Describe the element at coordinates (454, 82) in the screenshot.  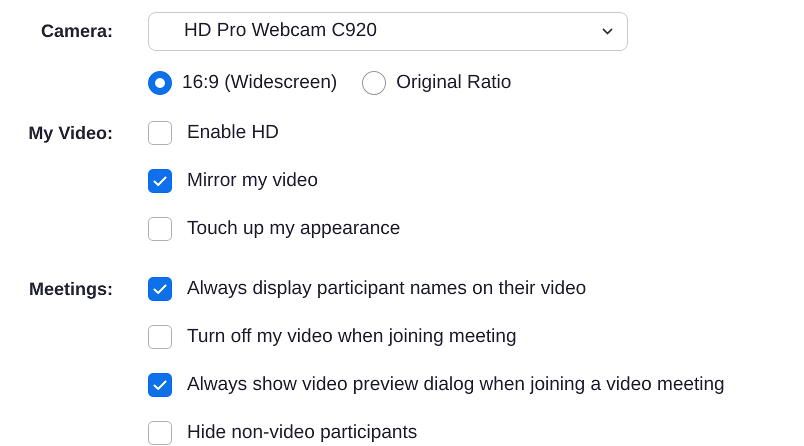
I see `radio-label: Original Ratio` at that location.